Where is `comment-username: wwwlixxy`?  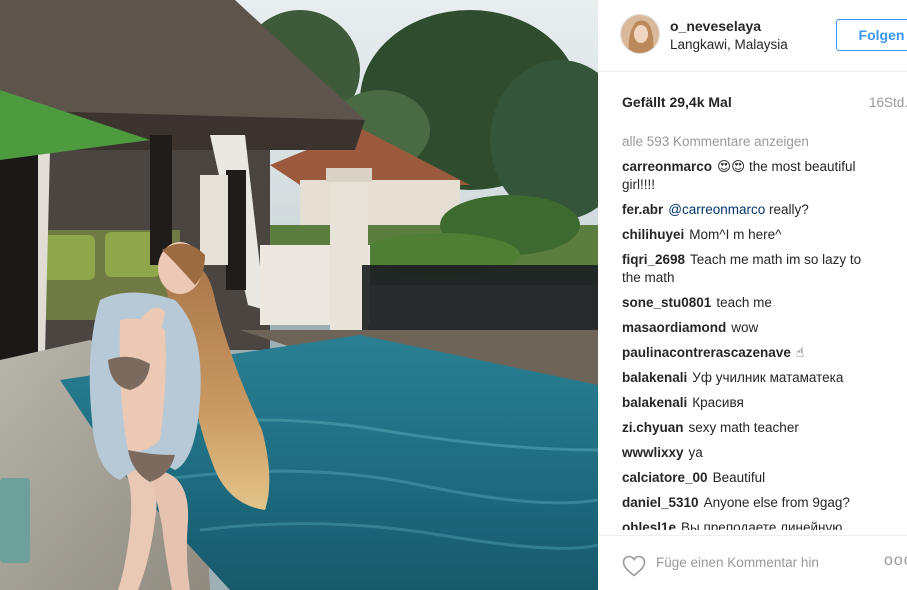
comment-username: wwwlixxy is located at coordinates (653, 452).